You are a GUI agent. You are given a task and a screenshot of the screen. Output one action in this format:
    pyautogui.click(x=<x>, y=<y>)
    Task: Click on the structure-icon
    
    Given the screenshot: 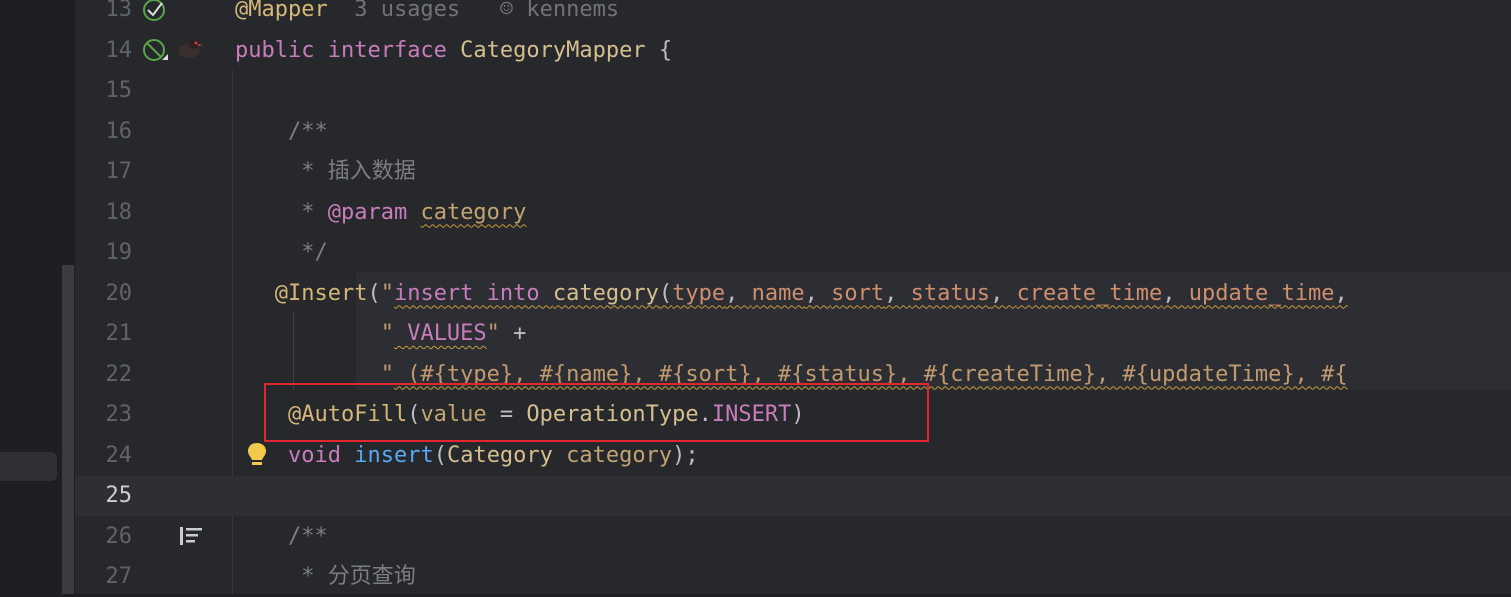 What is the action you would take?
    pyautogui.click(x=191, y=536)
    